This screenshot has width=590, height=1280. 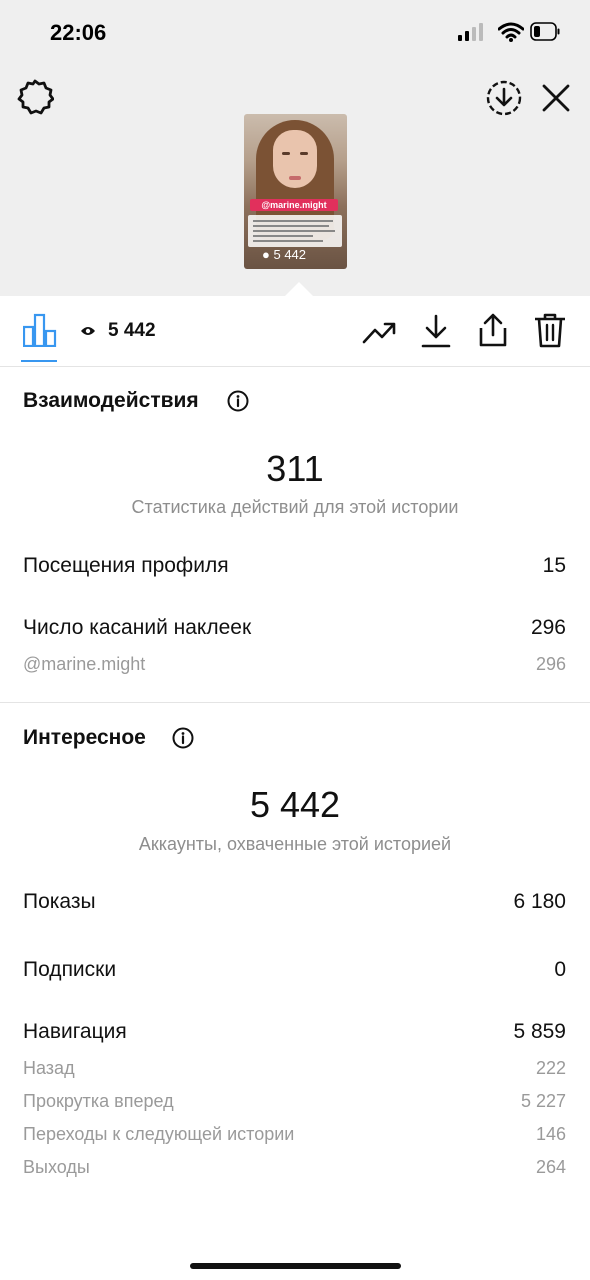 I want to click on story-thumbnail: @marine.might ● 5 442, so click(x=295, y=191).